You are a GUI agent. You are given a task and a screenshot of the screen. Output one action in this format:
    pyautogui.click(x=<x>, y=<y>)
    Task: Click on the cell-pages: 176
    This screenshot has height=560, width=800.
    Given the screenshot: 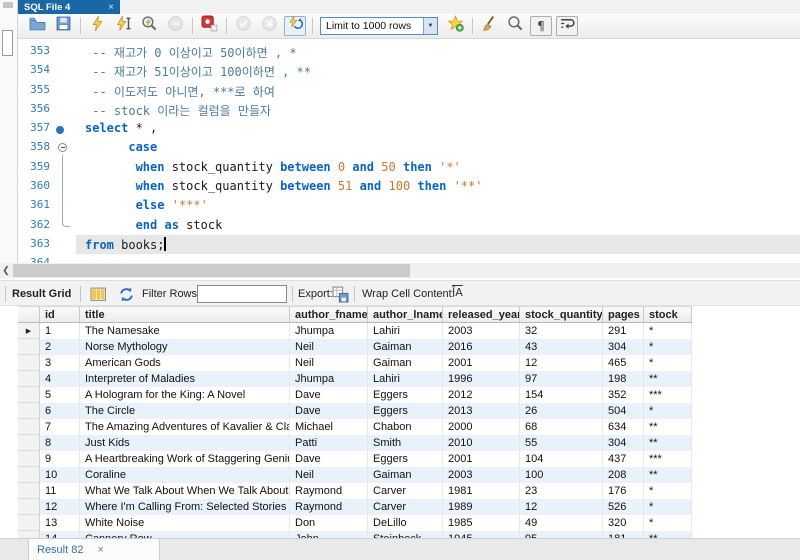 What is the action you would take?
    pyautogui.click(x=623, y=491)
    